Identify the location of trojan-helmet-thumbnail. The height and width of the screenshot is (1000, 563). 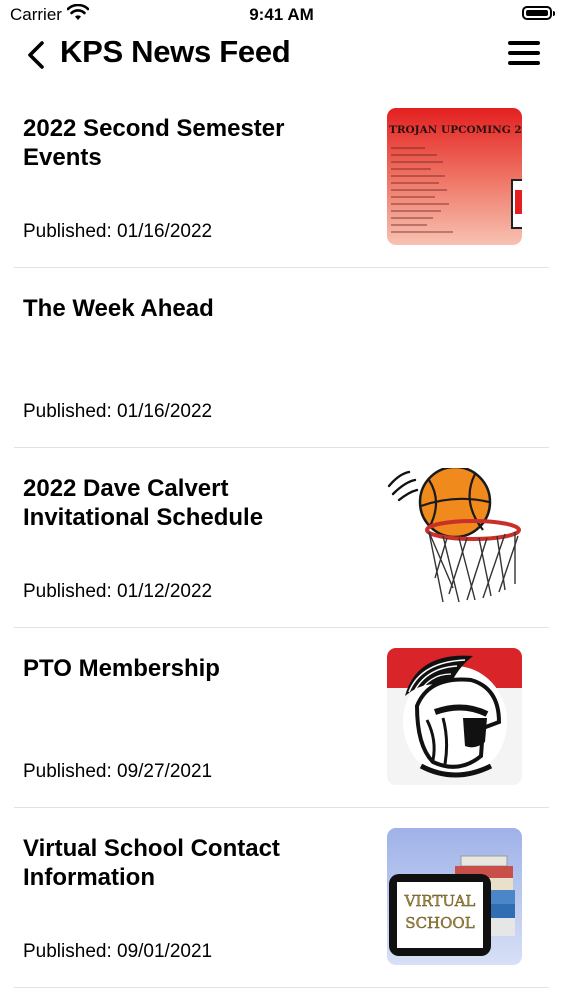
(454, 716).